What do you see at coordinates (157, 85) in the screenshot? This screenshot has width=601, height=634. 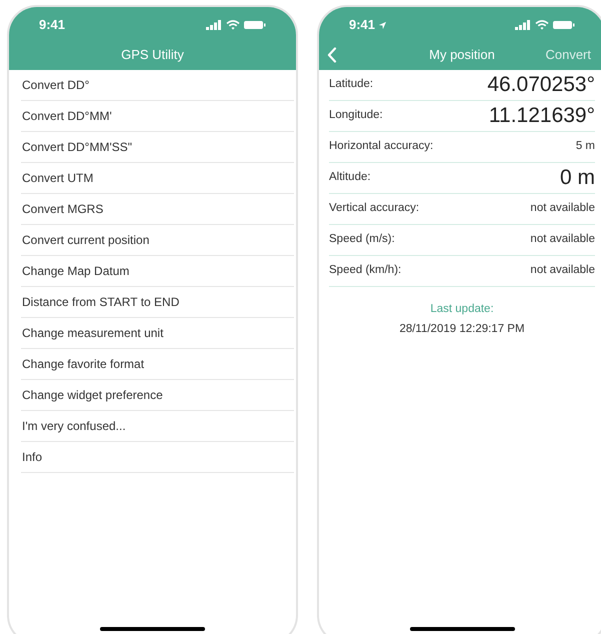 I see `menu-item: Convert DD°` at bounding box center [157, 85].